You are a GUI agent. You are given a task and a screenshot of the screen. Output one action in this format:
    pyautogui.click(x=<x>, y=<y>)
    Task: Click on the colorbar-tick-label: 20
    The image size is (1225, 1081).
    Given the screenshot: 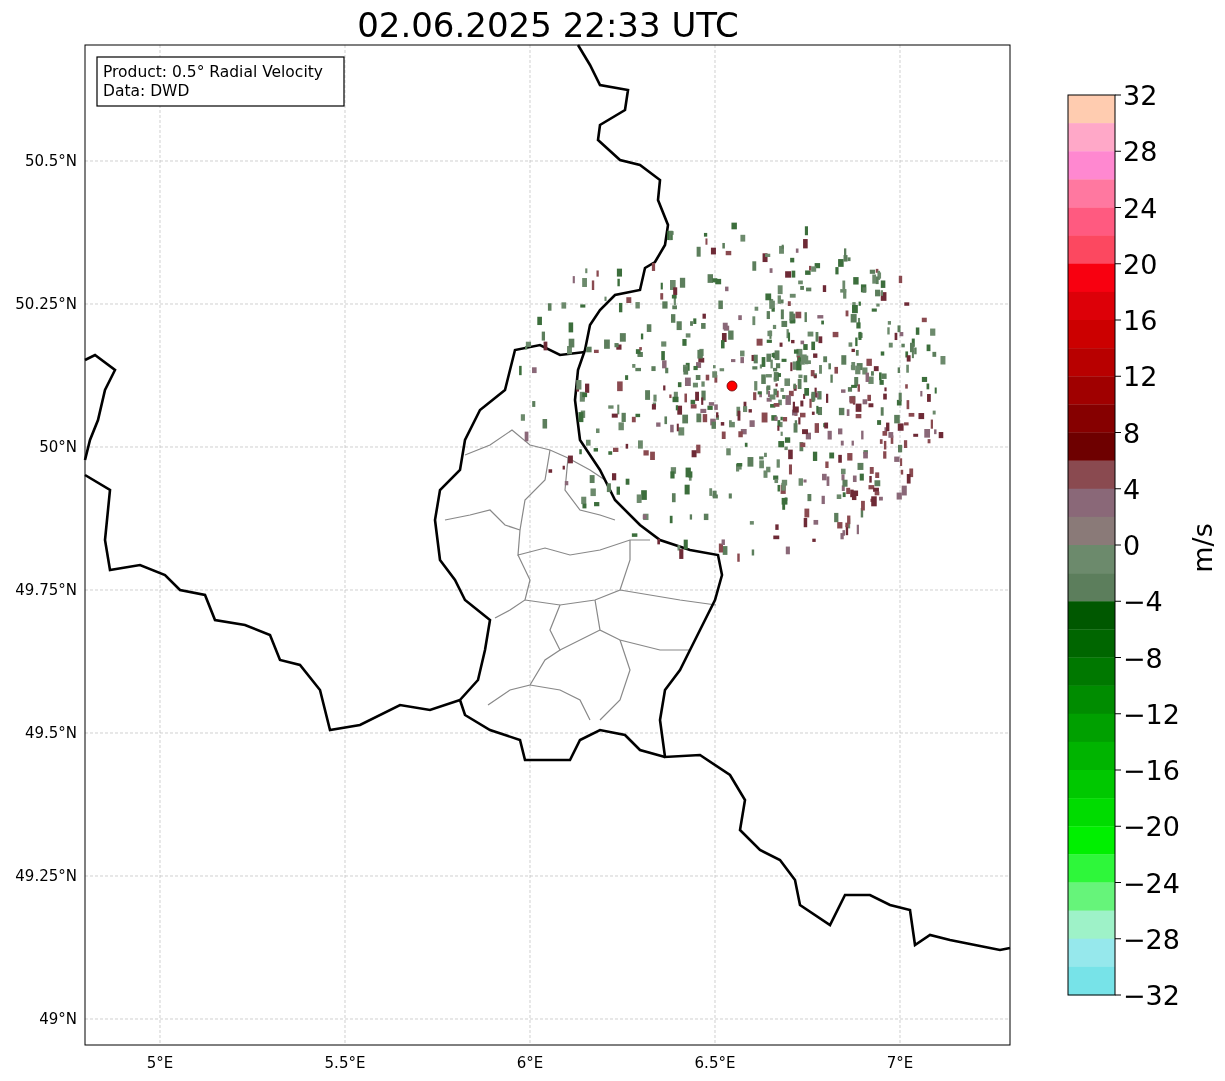 What is the action you would take?
    pyautogui.click(x=1140, y=264)
    